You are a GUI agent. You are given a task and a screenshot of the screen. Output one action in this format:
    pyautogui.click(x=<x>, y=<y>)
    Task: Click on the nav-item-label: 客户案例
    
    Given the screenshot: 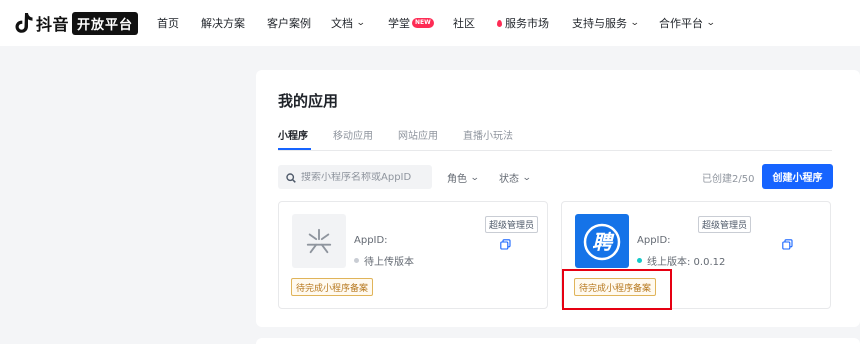 What is the action you would take?
    pyautogui.click(x=289, y=23)
    